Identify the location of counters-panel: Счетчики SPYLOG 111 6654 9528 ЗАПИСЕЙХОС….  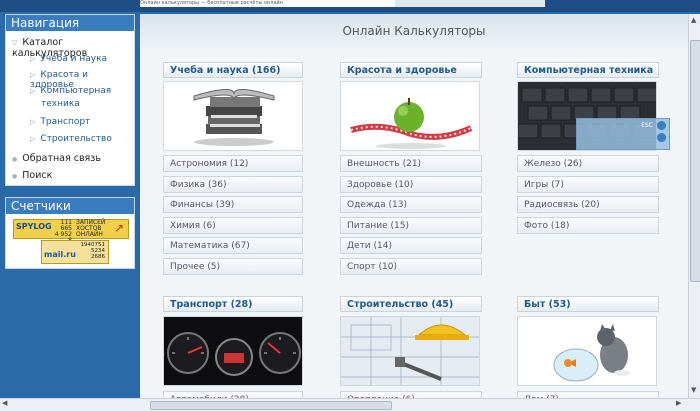
(70, 233).